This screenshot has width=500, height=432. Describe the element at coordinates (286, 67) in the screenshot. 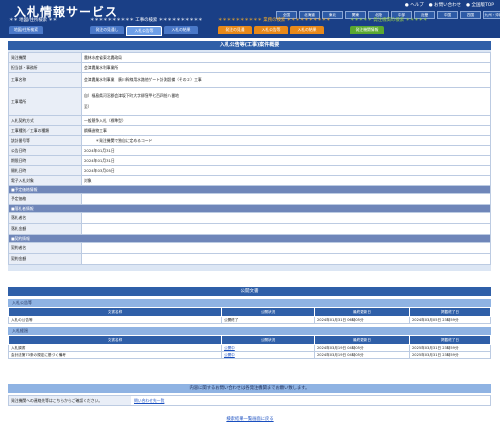

I see `field-value: 会津農業水利事業所` at that location.